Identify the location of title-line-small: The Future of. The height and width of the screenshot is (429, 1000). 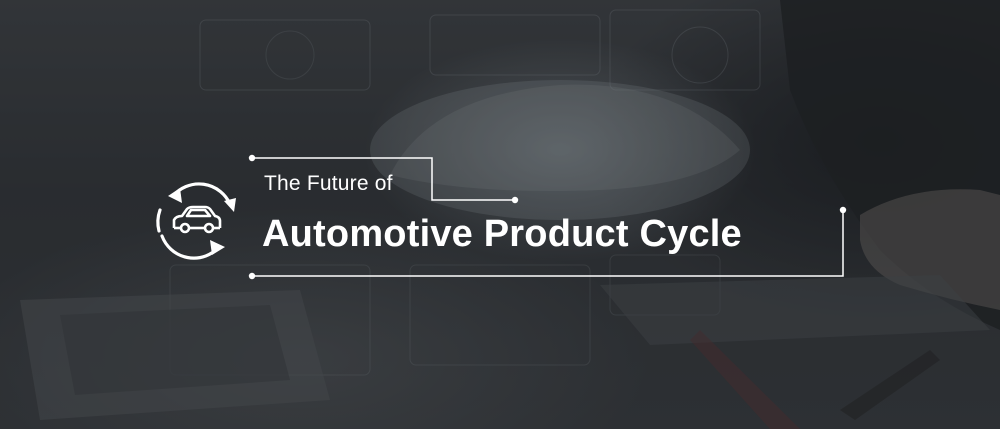
(328, 183).